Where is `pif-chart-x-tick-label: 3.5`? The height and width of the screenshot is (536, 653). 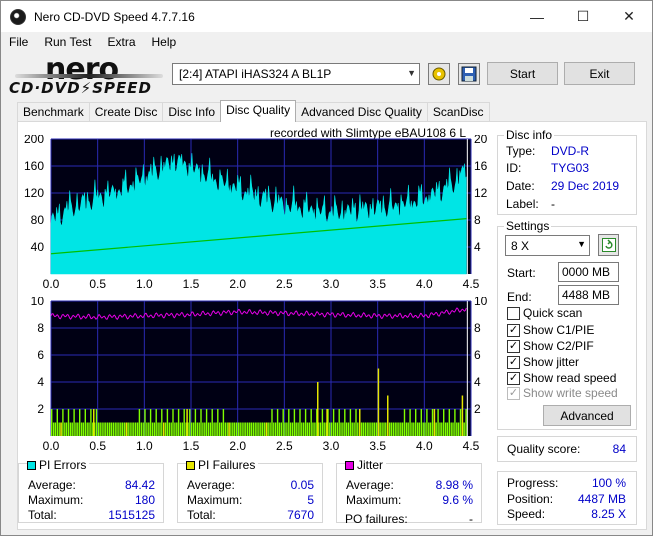
pif-chart-x-tick-label: 3.5 is located at coordinates (377, 446).